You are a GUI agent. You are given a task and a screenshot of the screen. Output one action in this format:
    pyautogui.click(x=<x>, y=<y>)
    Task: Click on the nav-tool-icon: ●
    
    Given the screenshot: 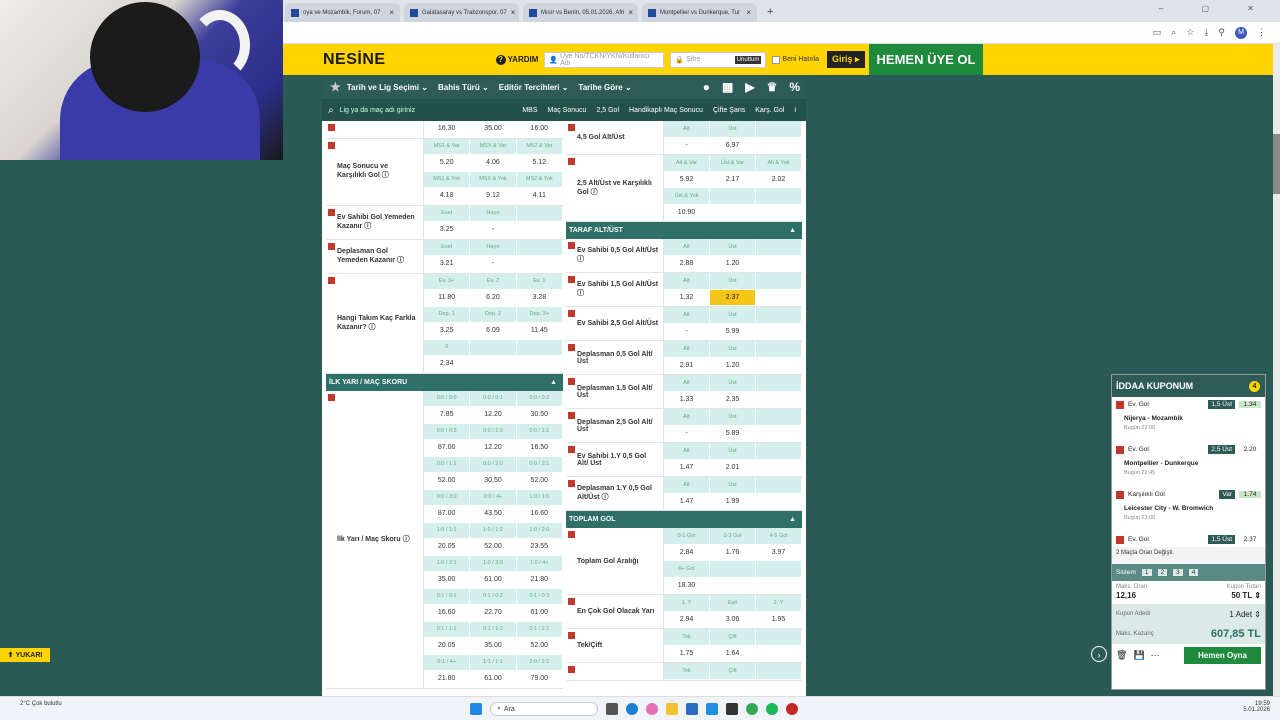 What is the action you would take?
    pyautogui.click(x=706, y=87)
    